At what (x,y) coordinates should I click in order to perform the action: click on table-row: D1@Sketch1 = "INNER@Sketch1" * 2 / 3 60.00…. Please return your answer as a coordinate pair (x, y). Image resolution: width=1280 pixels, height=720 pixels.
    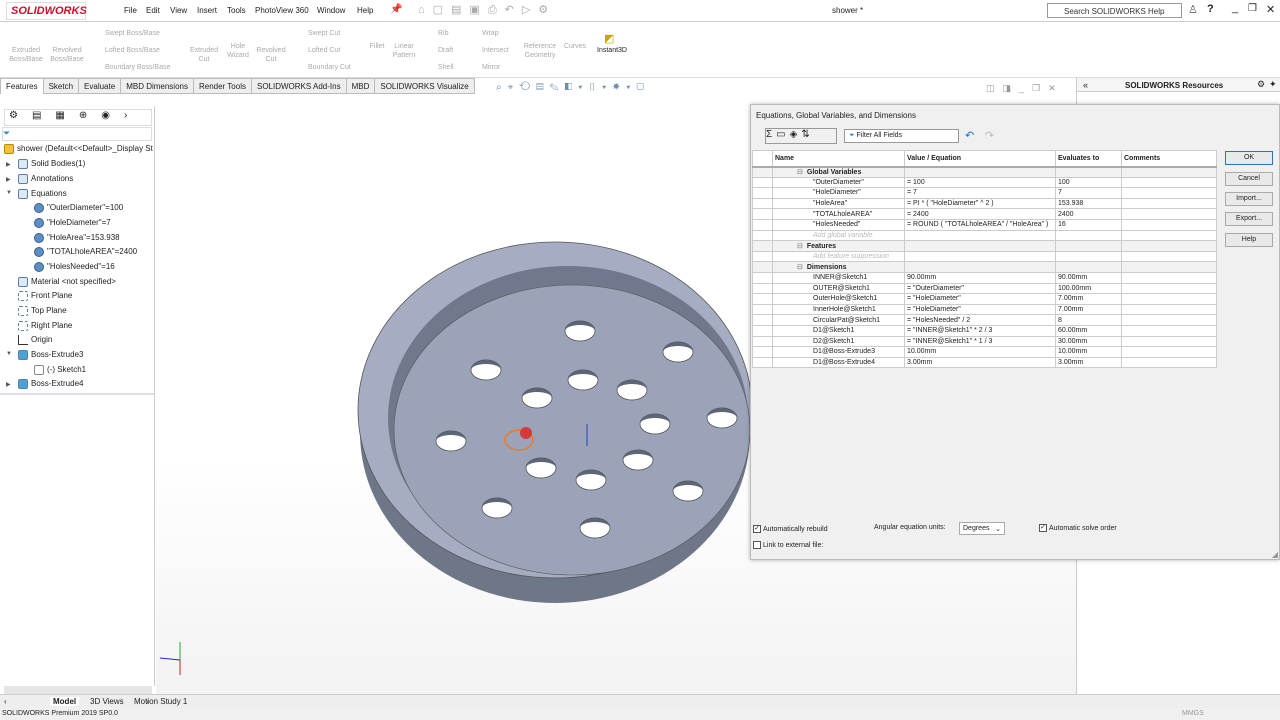
    Looking at the image, I should click on (984, 330).